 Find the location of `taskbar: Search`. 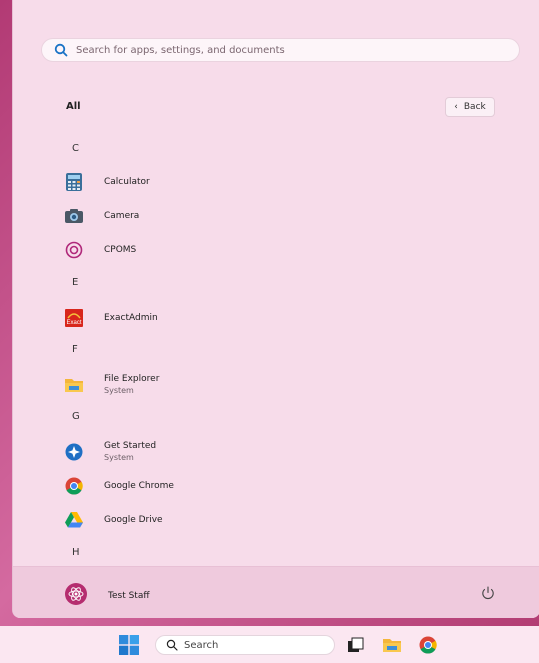

taskbar: Search is located at coordinates (269, 644).